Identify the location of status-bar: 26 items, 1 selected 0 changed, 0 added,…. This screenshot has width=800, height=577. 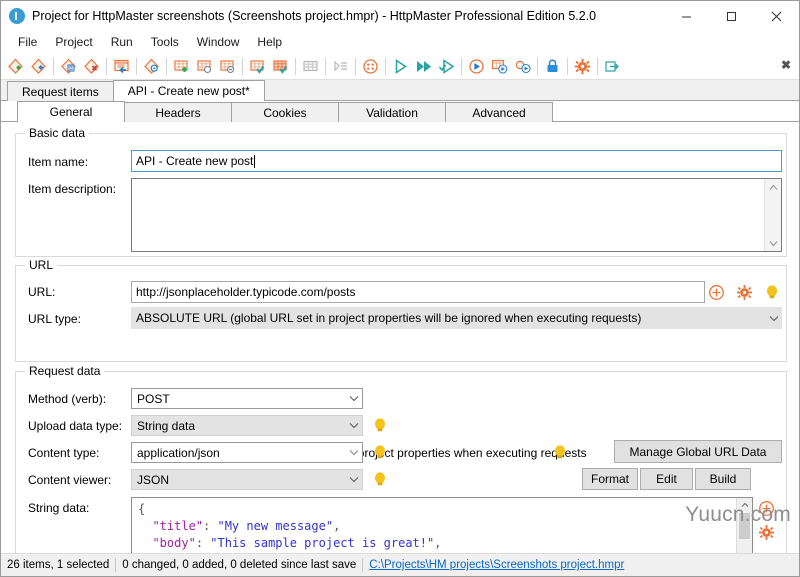
(400, 564).